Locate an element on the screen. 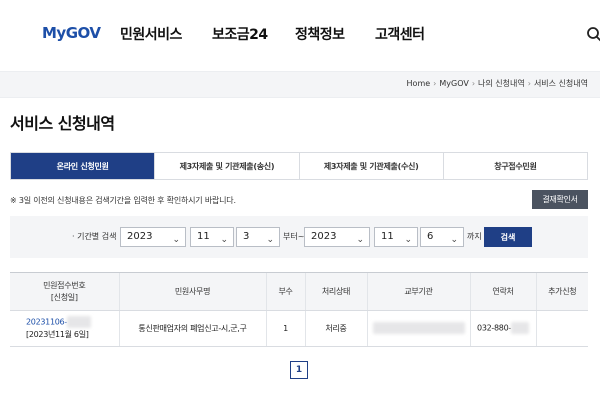  breadcrumb-service-applications: 서비스 신청내역 is located at coordinates (561, 83).